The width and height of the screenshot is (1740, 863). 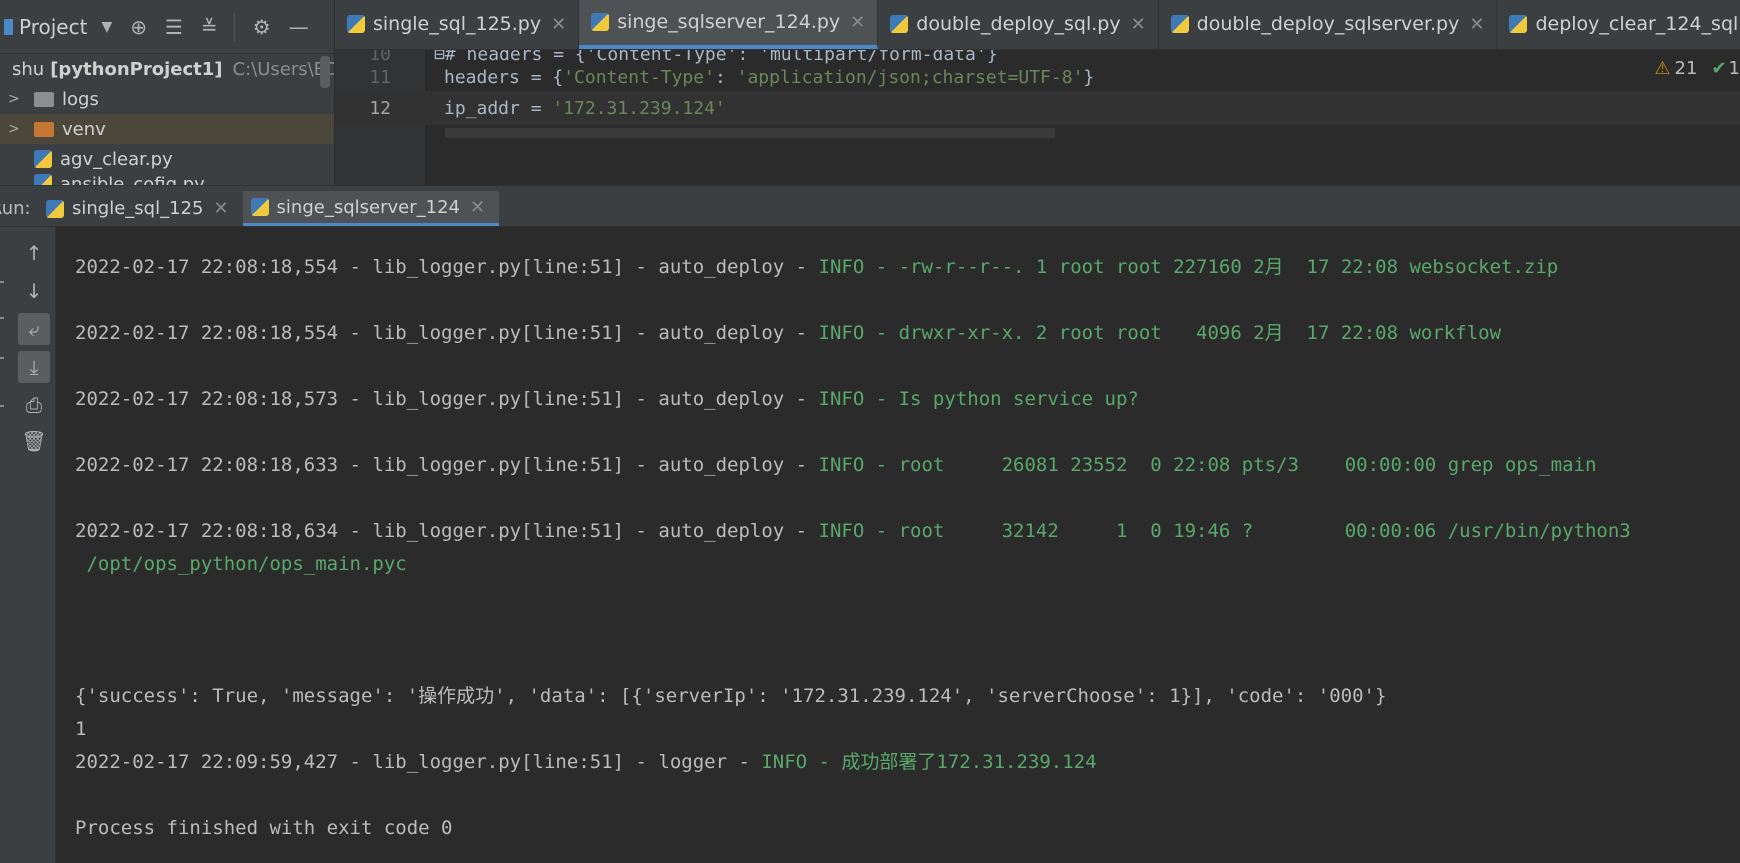 I want to click on editor-tab-label: single_sql_125.py, so click(x=457, y=24).